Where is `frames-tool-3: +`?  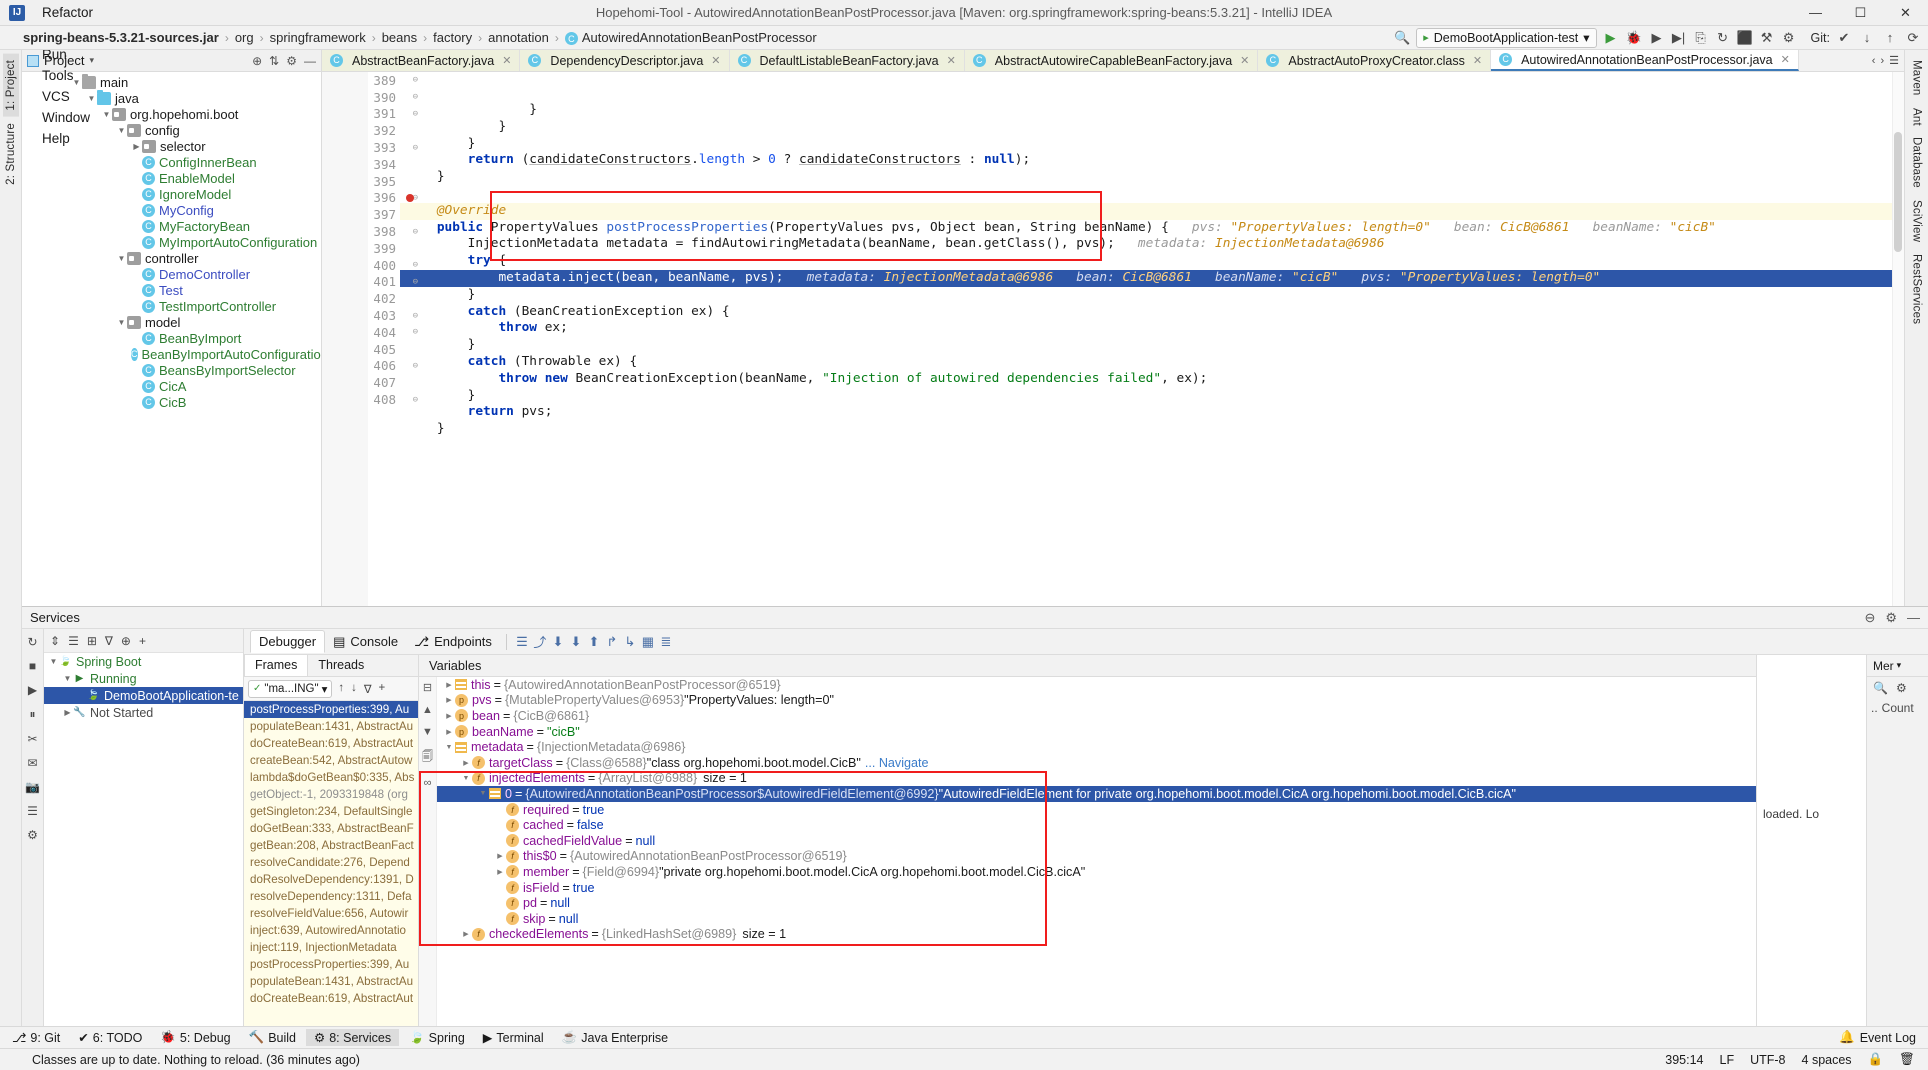 frames-tool-3: + is located at coordinates (382, 689).